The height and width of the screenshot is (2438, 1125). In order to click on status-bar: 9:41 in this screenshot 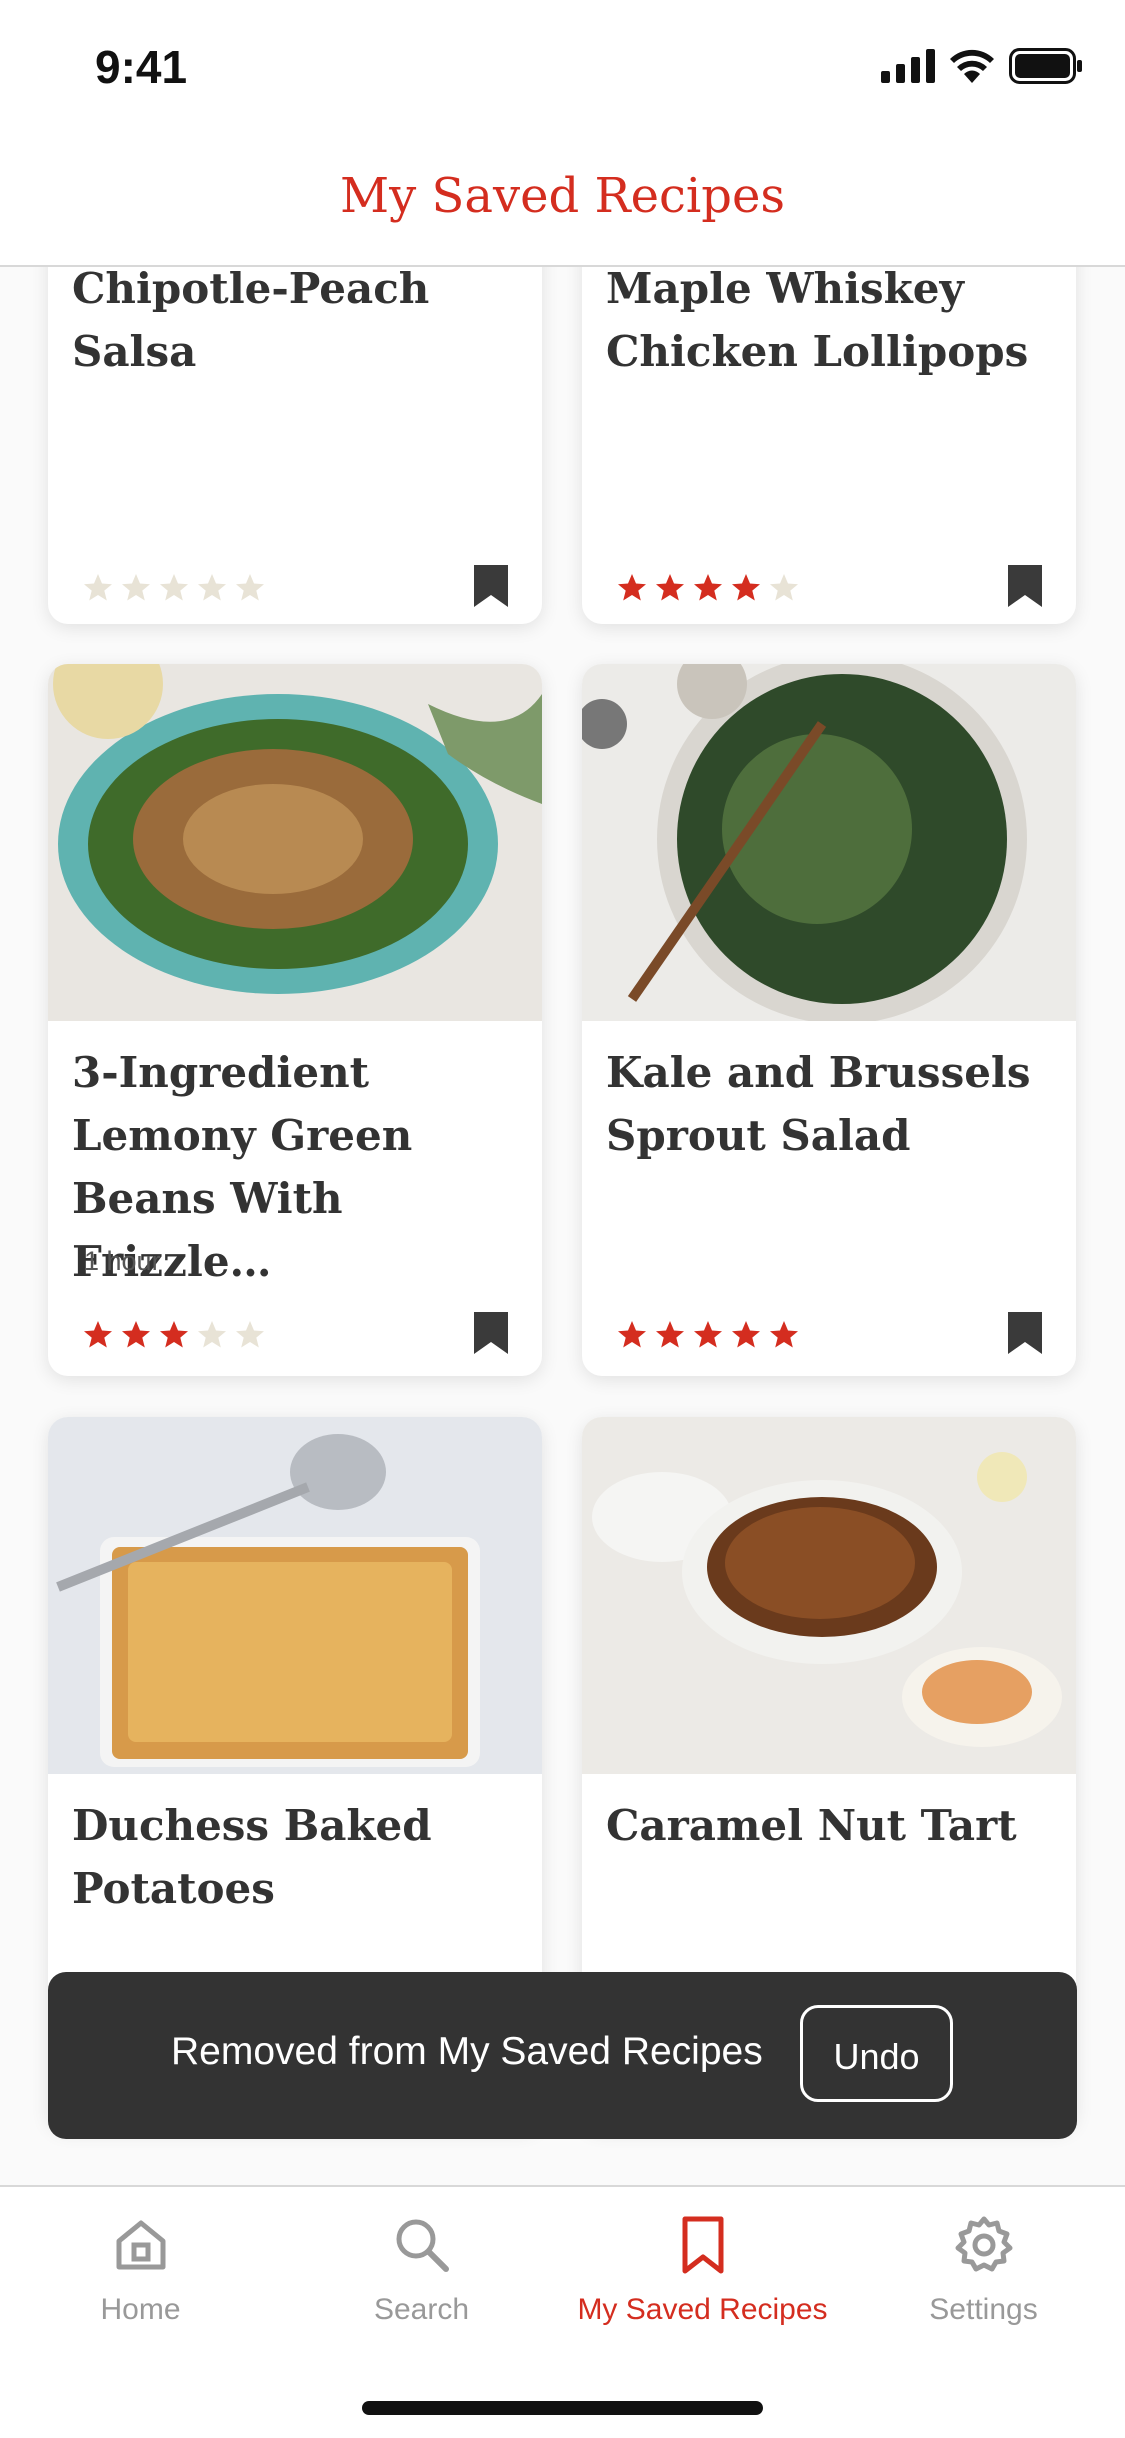, I will do `click(562, 70)`.